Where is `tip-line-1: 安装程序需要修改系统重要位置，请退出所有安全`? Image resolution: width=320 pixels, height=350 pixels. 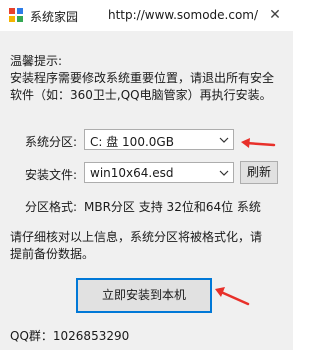 tip-line-1: 安装程序需要修改系统重要位置，请退出所有安全 is located at coordinates (142, 78).